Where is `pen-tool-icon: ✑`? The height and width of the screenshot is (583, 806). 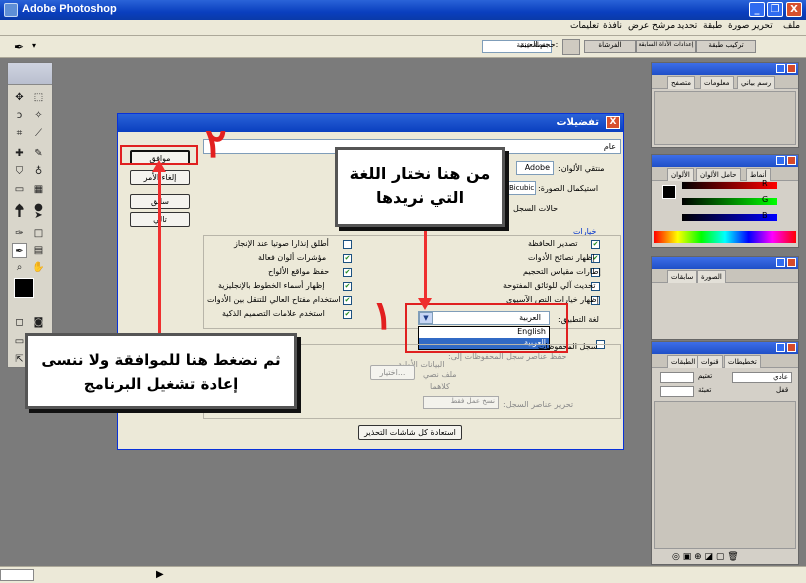 pen-tool-icon: ✑ is located at coordinates (19, 233).